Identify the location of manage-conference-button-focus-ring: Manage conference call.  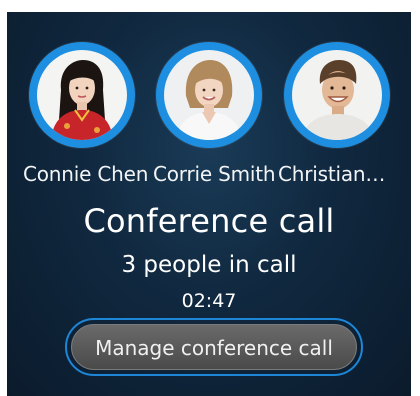
(214, 347).